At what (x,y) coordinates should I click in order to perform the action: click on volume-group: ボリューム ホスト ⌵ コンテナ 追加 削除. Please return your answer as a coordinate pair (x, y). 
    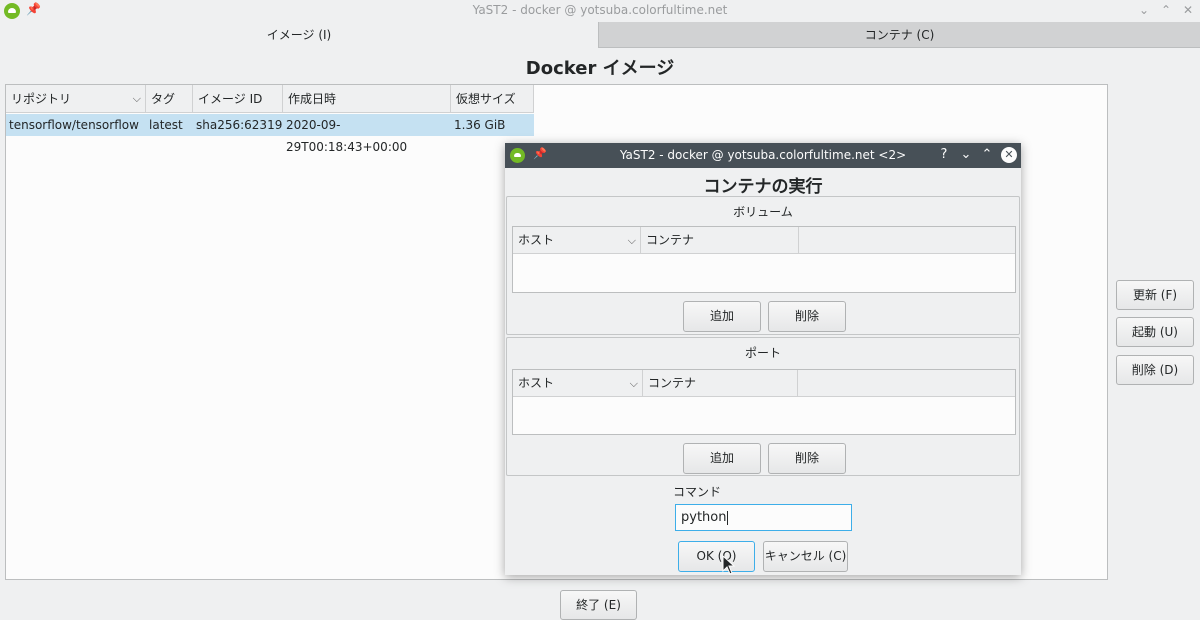
    Looking at the image, I should click on (763, 265).